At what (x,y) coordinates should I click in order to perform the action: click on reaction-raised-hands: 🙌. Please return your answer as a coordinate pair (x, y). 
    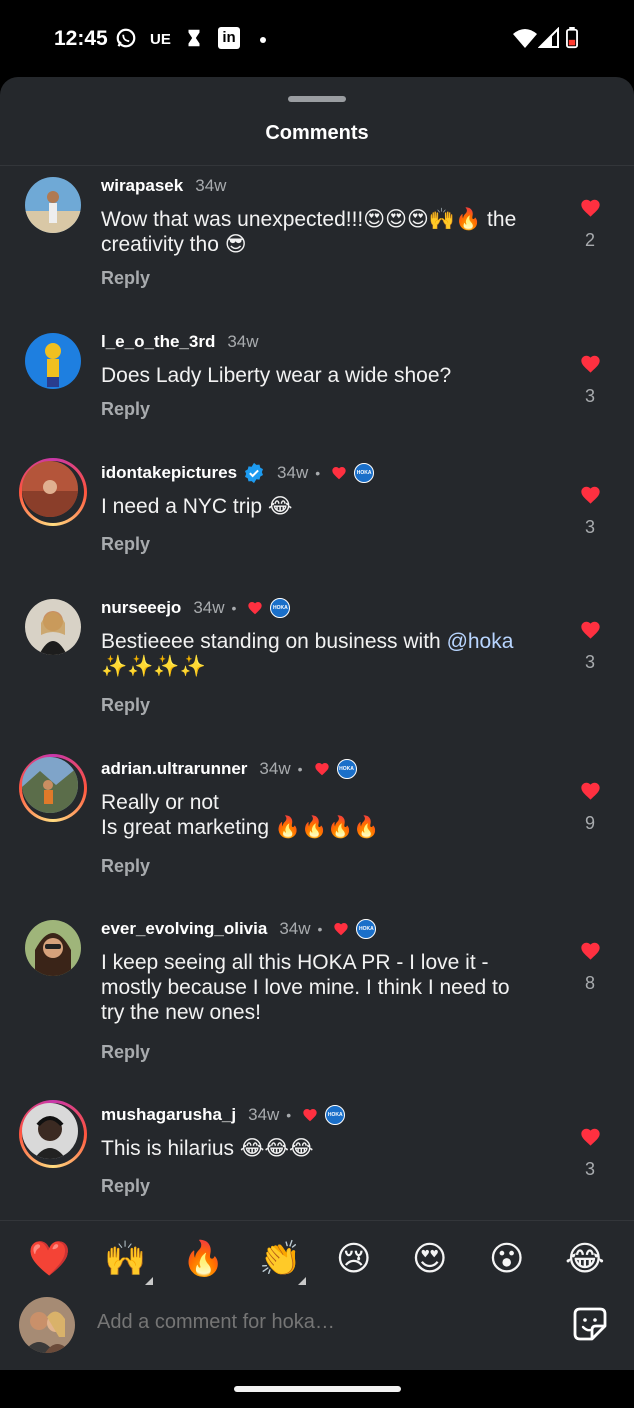
    Looking at the image, I should click on (125, 1259).